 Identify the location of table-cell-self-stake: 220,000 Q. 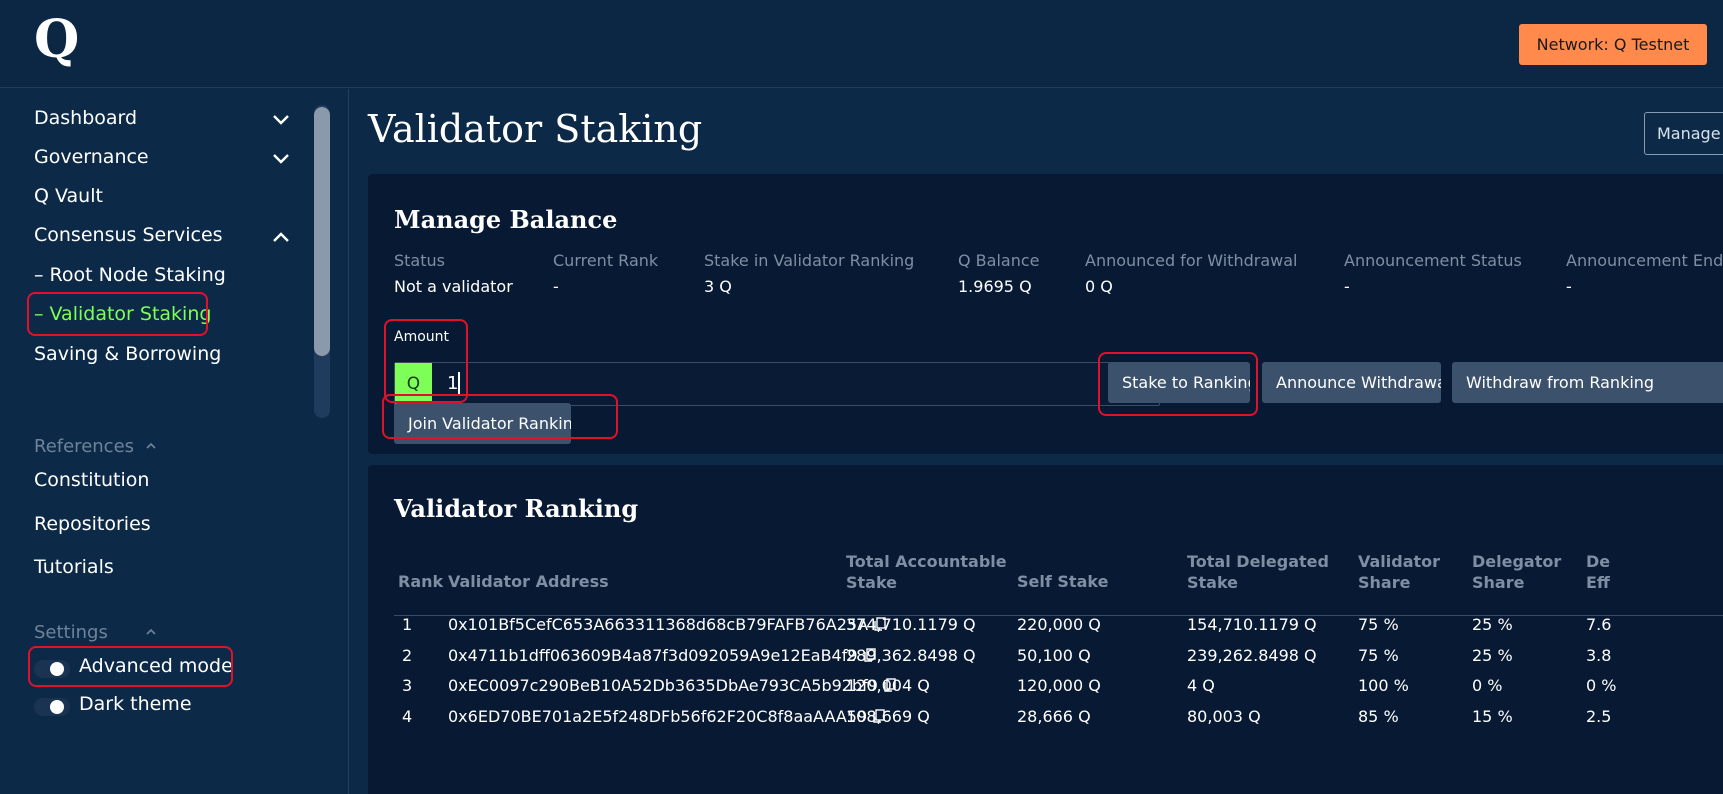
(1059, 624).